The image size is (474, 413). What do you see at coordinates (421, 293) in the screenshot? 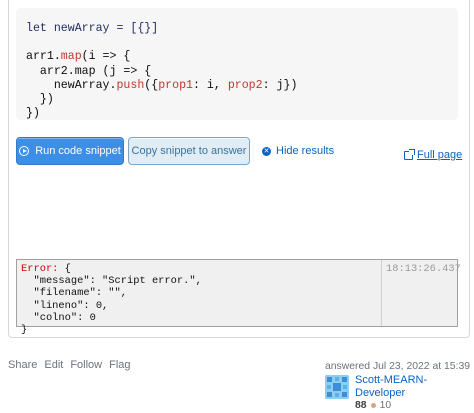
I see `console-timestamp: 18:13:26.437` at bounding box center [421, 293].